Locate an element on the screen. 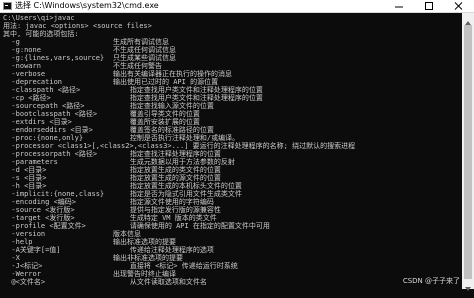  console-line-text: -verbose is located at coordinates (24, 74).